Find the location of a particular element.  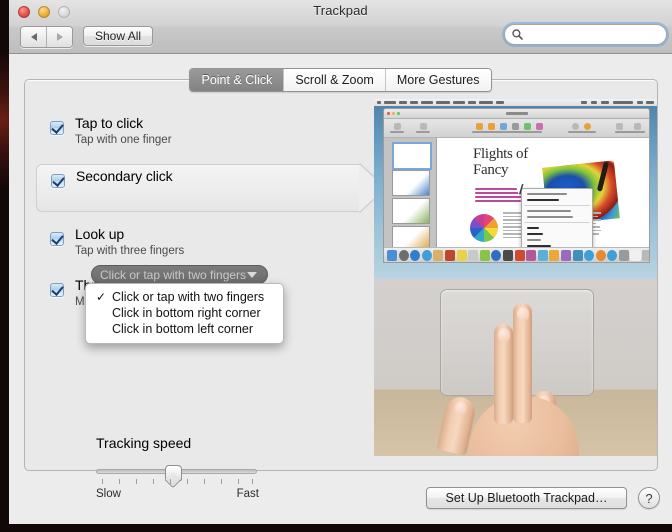

preview-desktop-screenshot: Flights of Fancy is located at coordinates (515, 189).